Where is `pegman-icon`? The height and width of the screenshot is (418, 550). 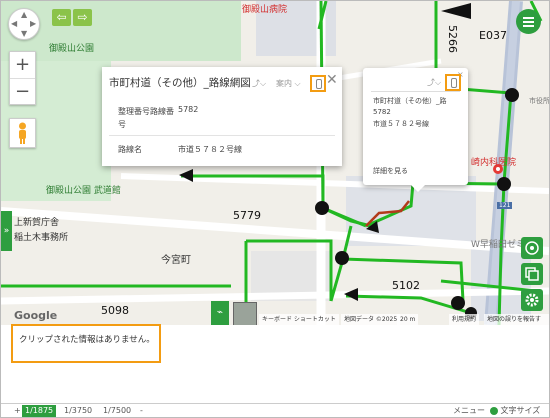 pegman-icon is located at coordinates (22, 133).